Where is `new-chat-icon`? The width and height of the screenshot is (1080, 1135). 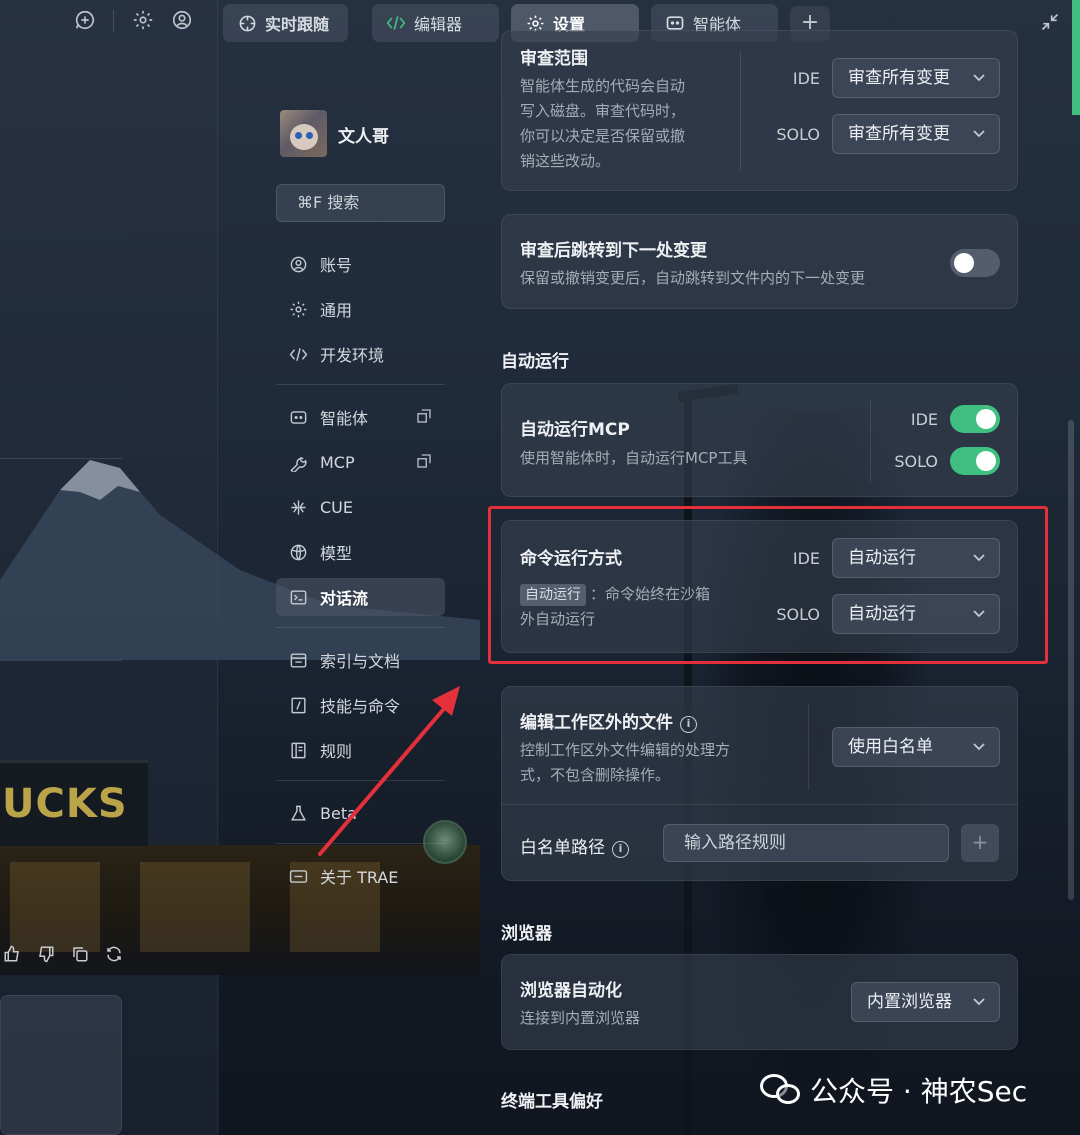
new-chat-icon is located at coordinates (85, 20).